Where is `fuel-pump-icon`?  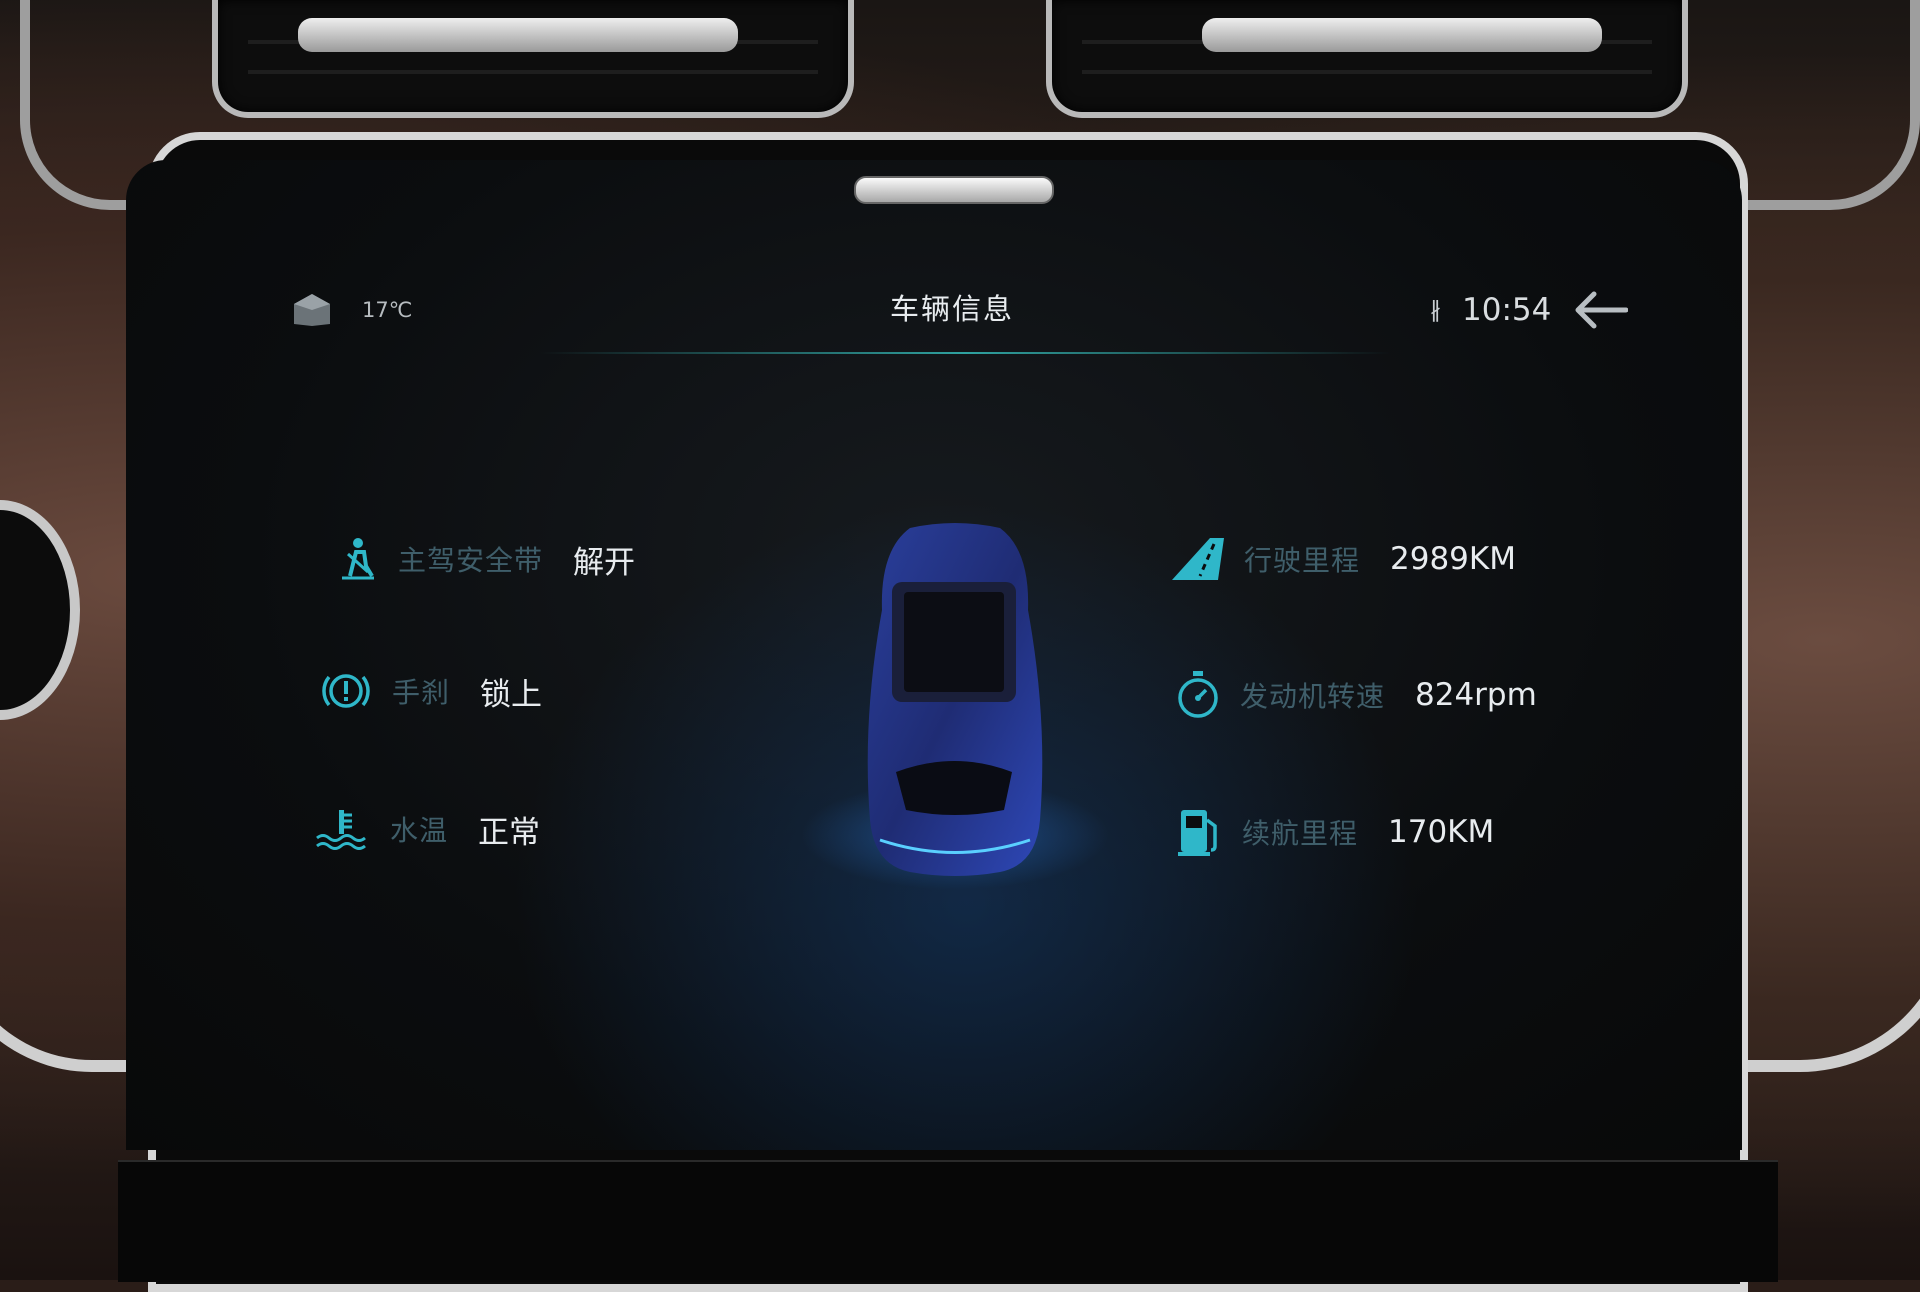
fuel-pump-icon is located at coordinates (1197, 833).